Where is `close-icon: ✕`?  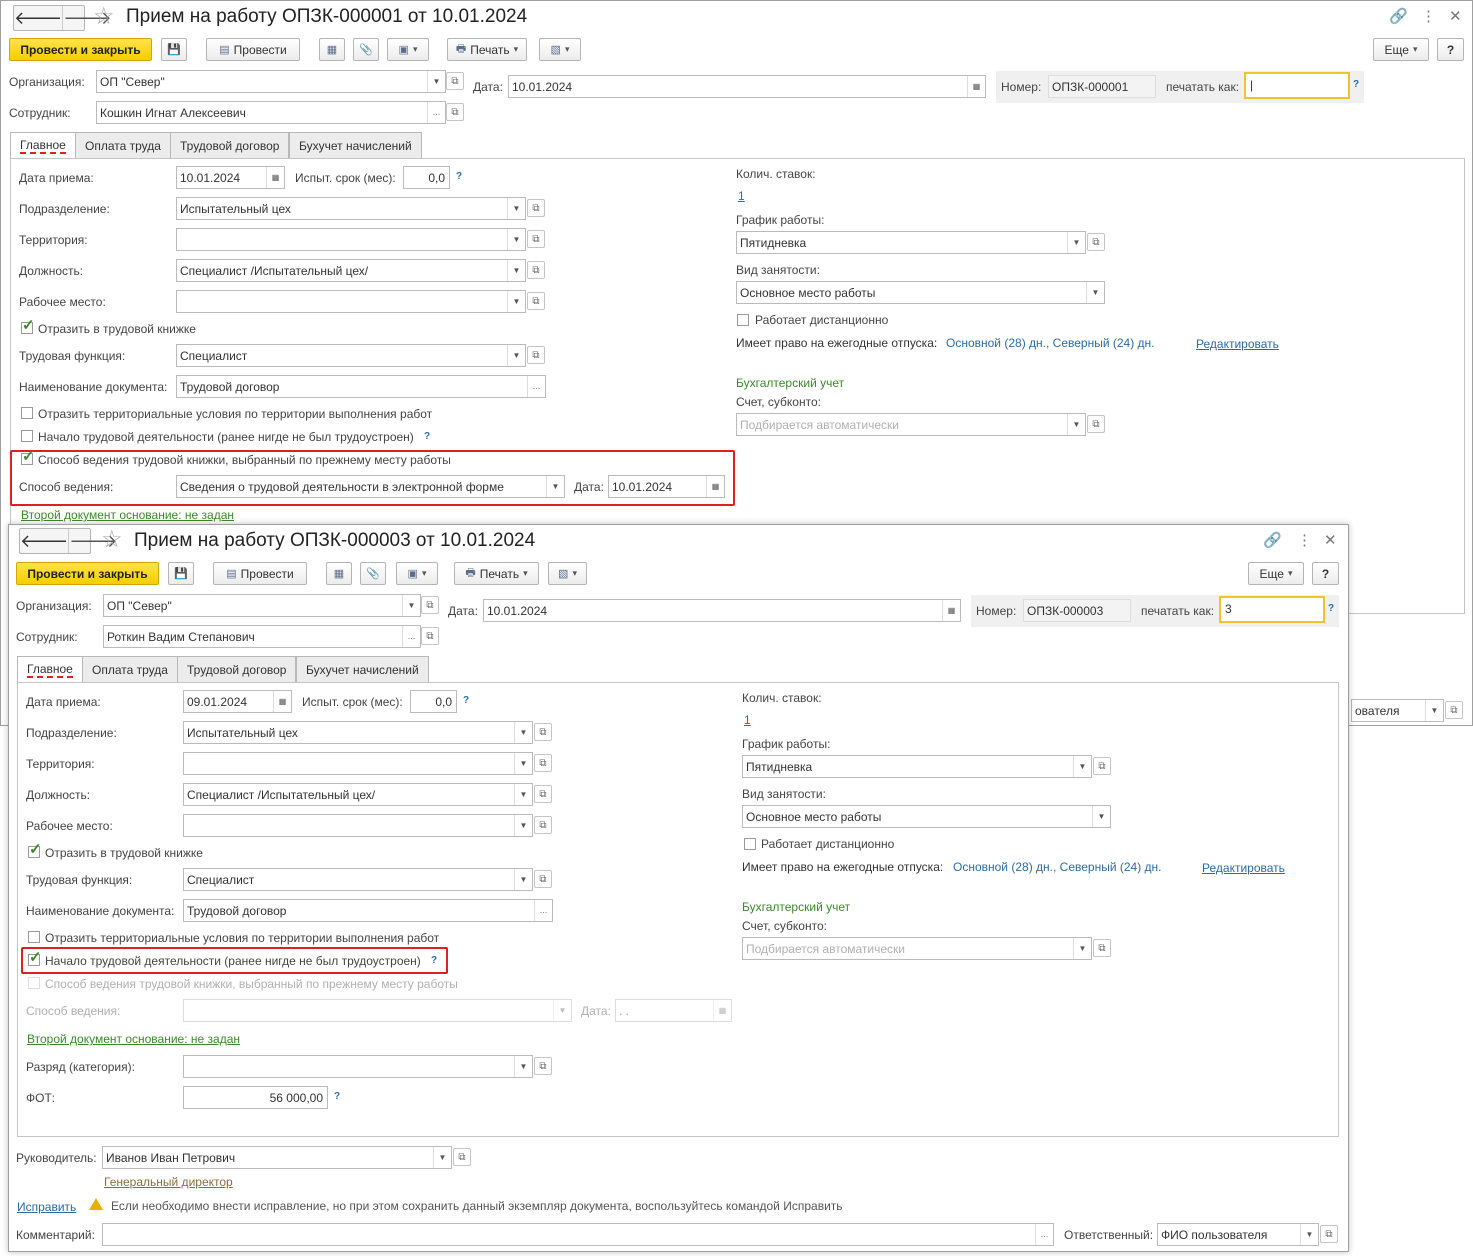 close-icon: ✕ is located at coordinates (1330, 540).